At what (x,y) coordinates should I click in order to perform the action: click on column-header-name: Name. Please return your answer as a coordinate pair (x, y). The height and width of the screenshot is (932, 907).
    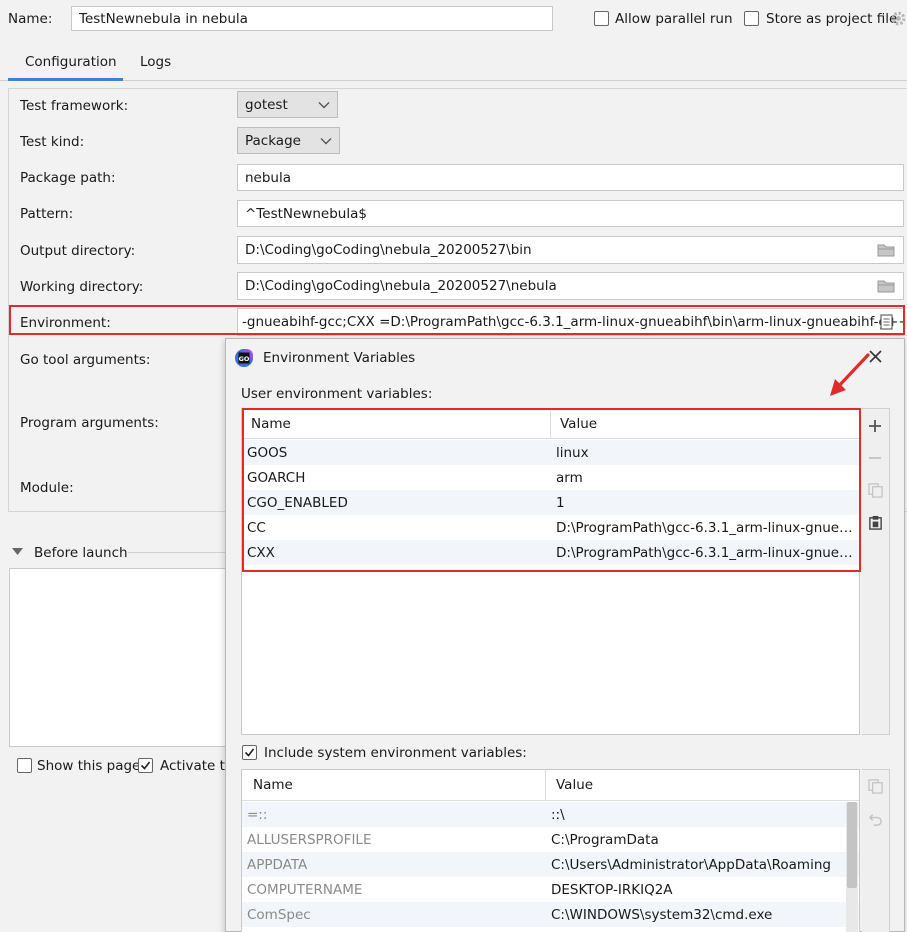
    Looking at the image, I should click on (394, 785).